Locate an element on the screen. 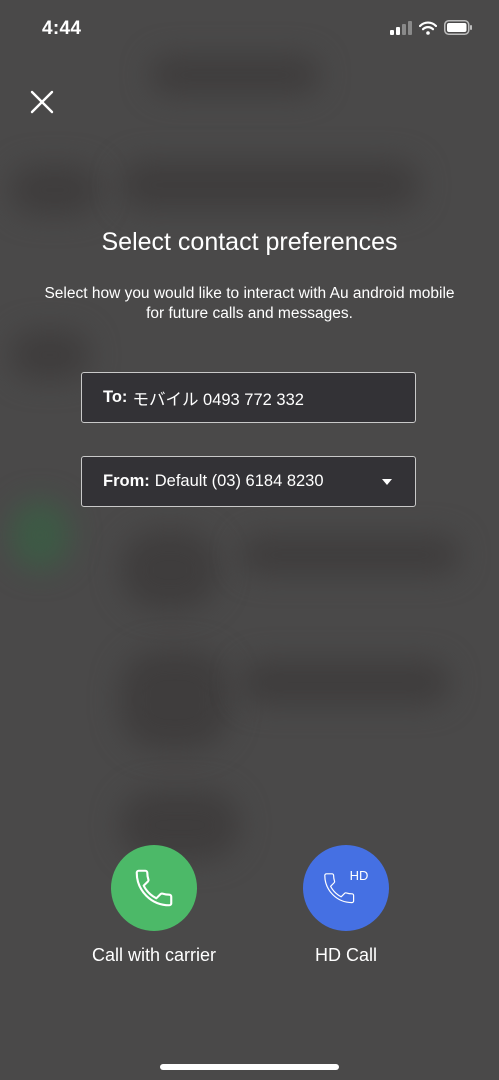  close-icon is located at coordinates (42, 102).